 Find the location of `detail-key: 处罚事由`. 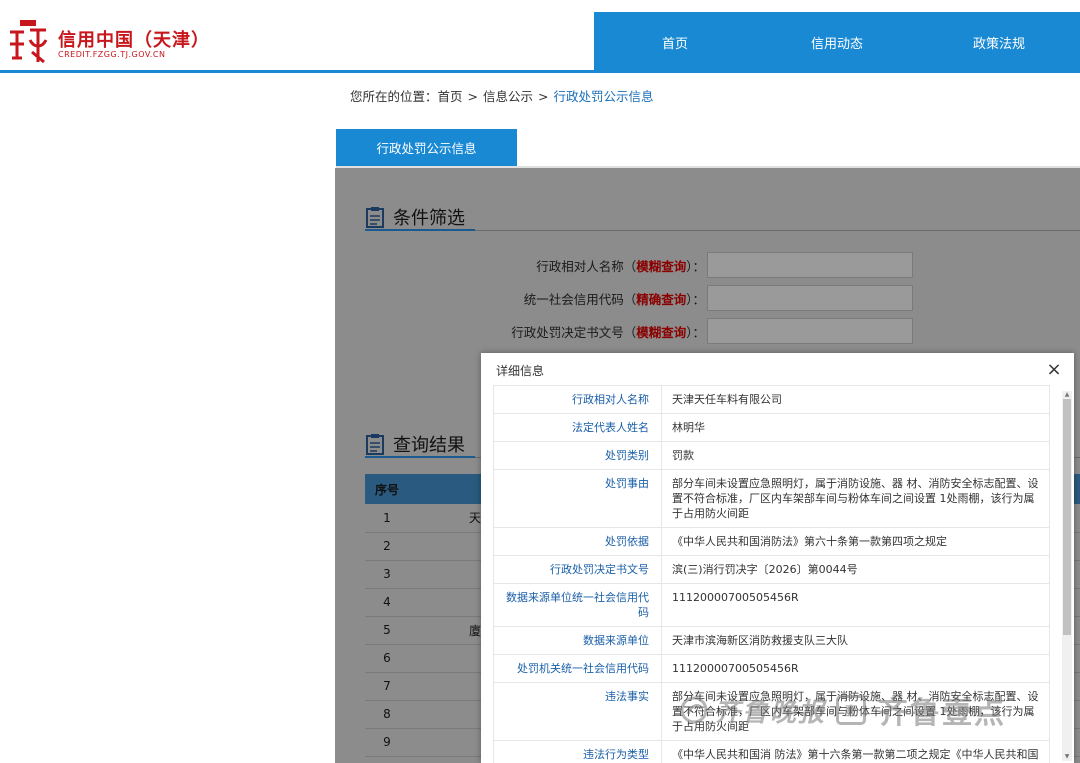

detail-key: 处罚事由 is located at coordinates (577, 498).